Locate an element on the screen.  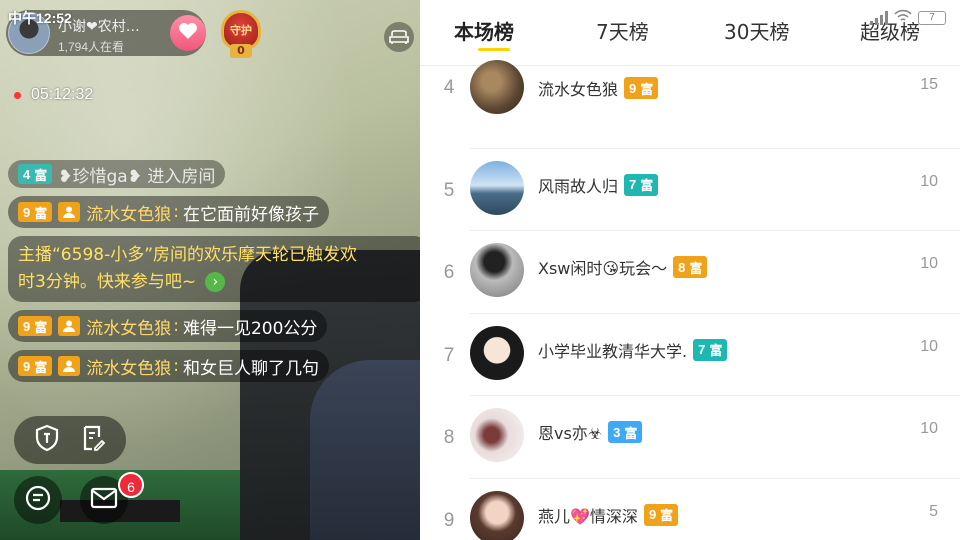
chat-message: 9富 流水女色狼: 和女巨人聊了几句 is located at coordinates (168, 366).